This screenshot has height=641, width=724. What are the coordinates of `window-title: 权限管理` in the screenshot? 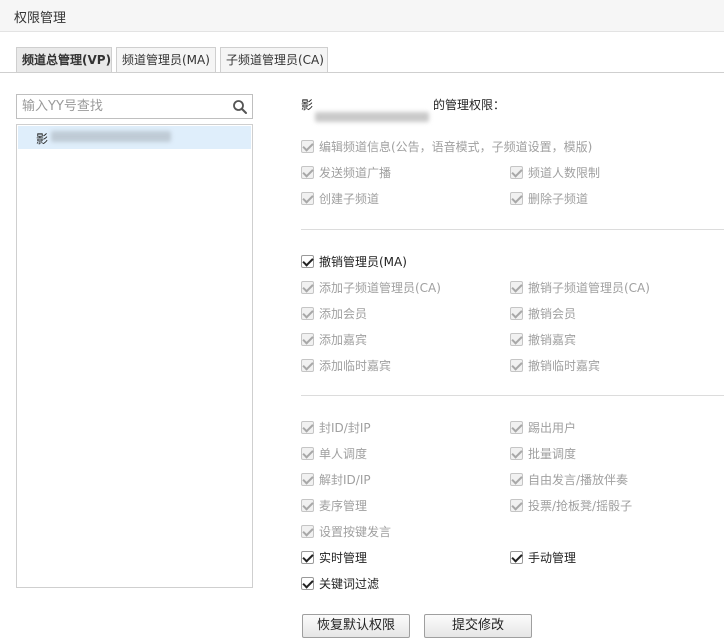 It's located at (40, 18).